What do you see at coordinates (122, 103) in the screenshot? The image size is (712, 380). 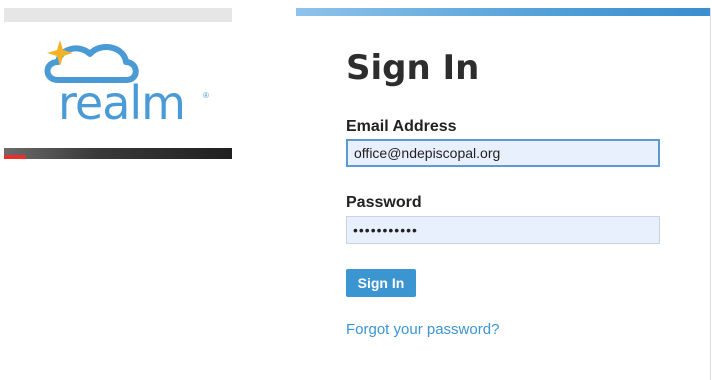 I see `logo-wordmark: realm` at bounding box center [122, 103].